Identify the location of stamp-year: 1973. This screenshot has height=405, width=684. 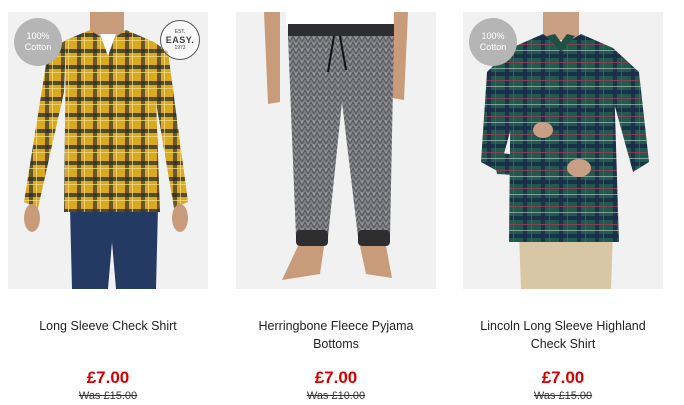
(180, 48).